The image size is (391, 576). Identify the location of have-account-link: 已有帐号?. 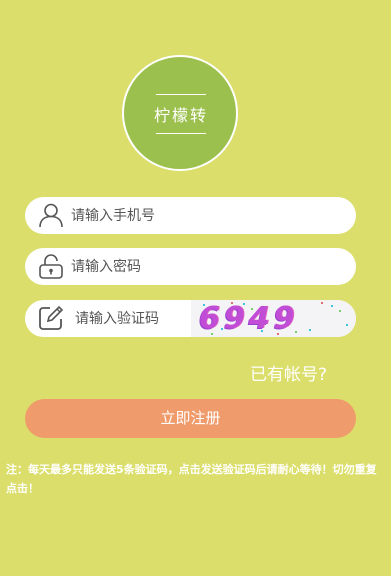
(288, 372).